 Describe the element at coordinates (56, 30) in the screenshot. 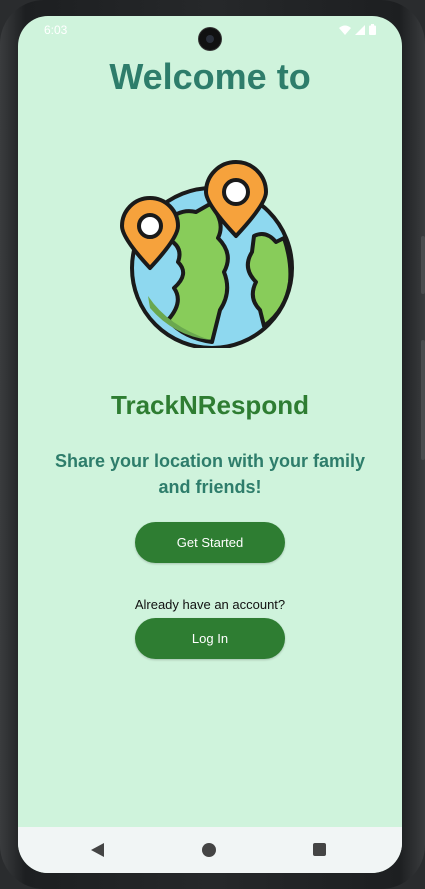

I see `status-time: 6:03` at that location.